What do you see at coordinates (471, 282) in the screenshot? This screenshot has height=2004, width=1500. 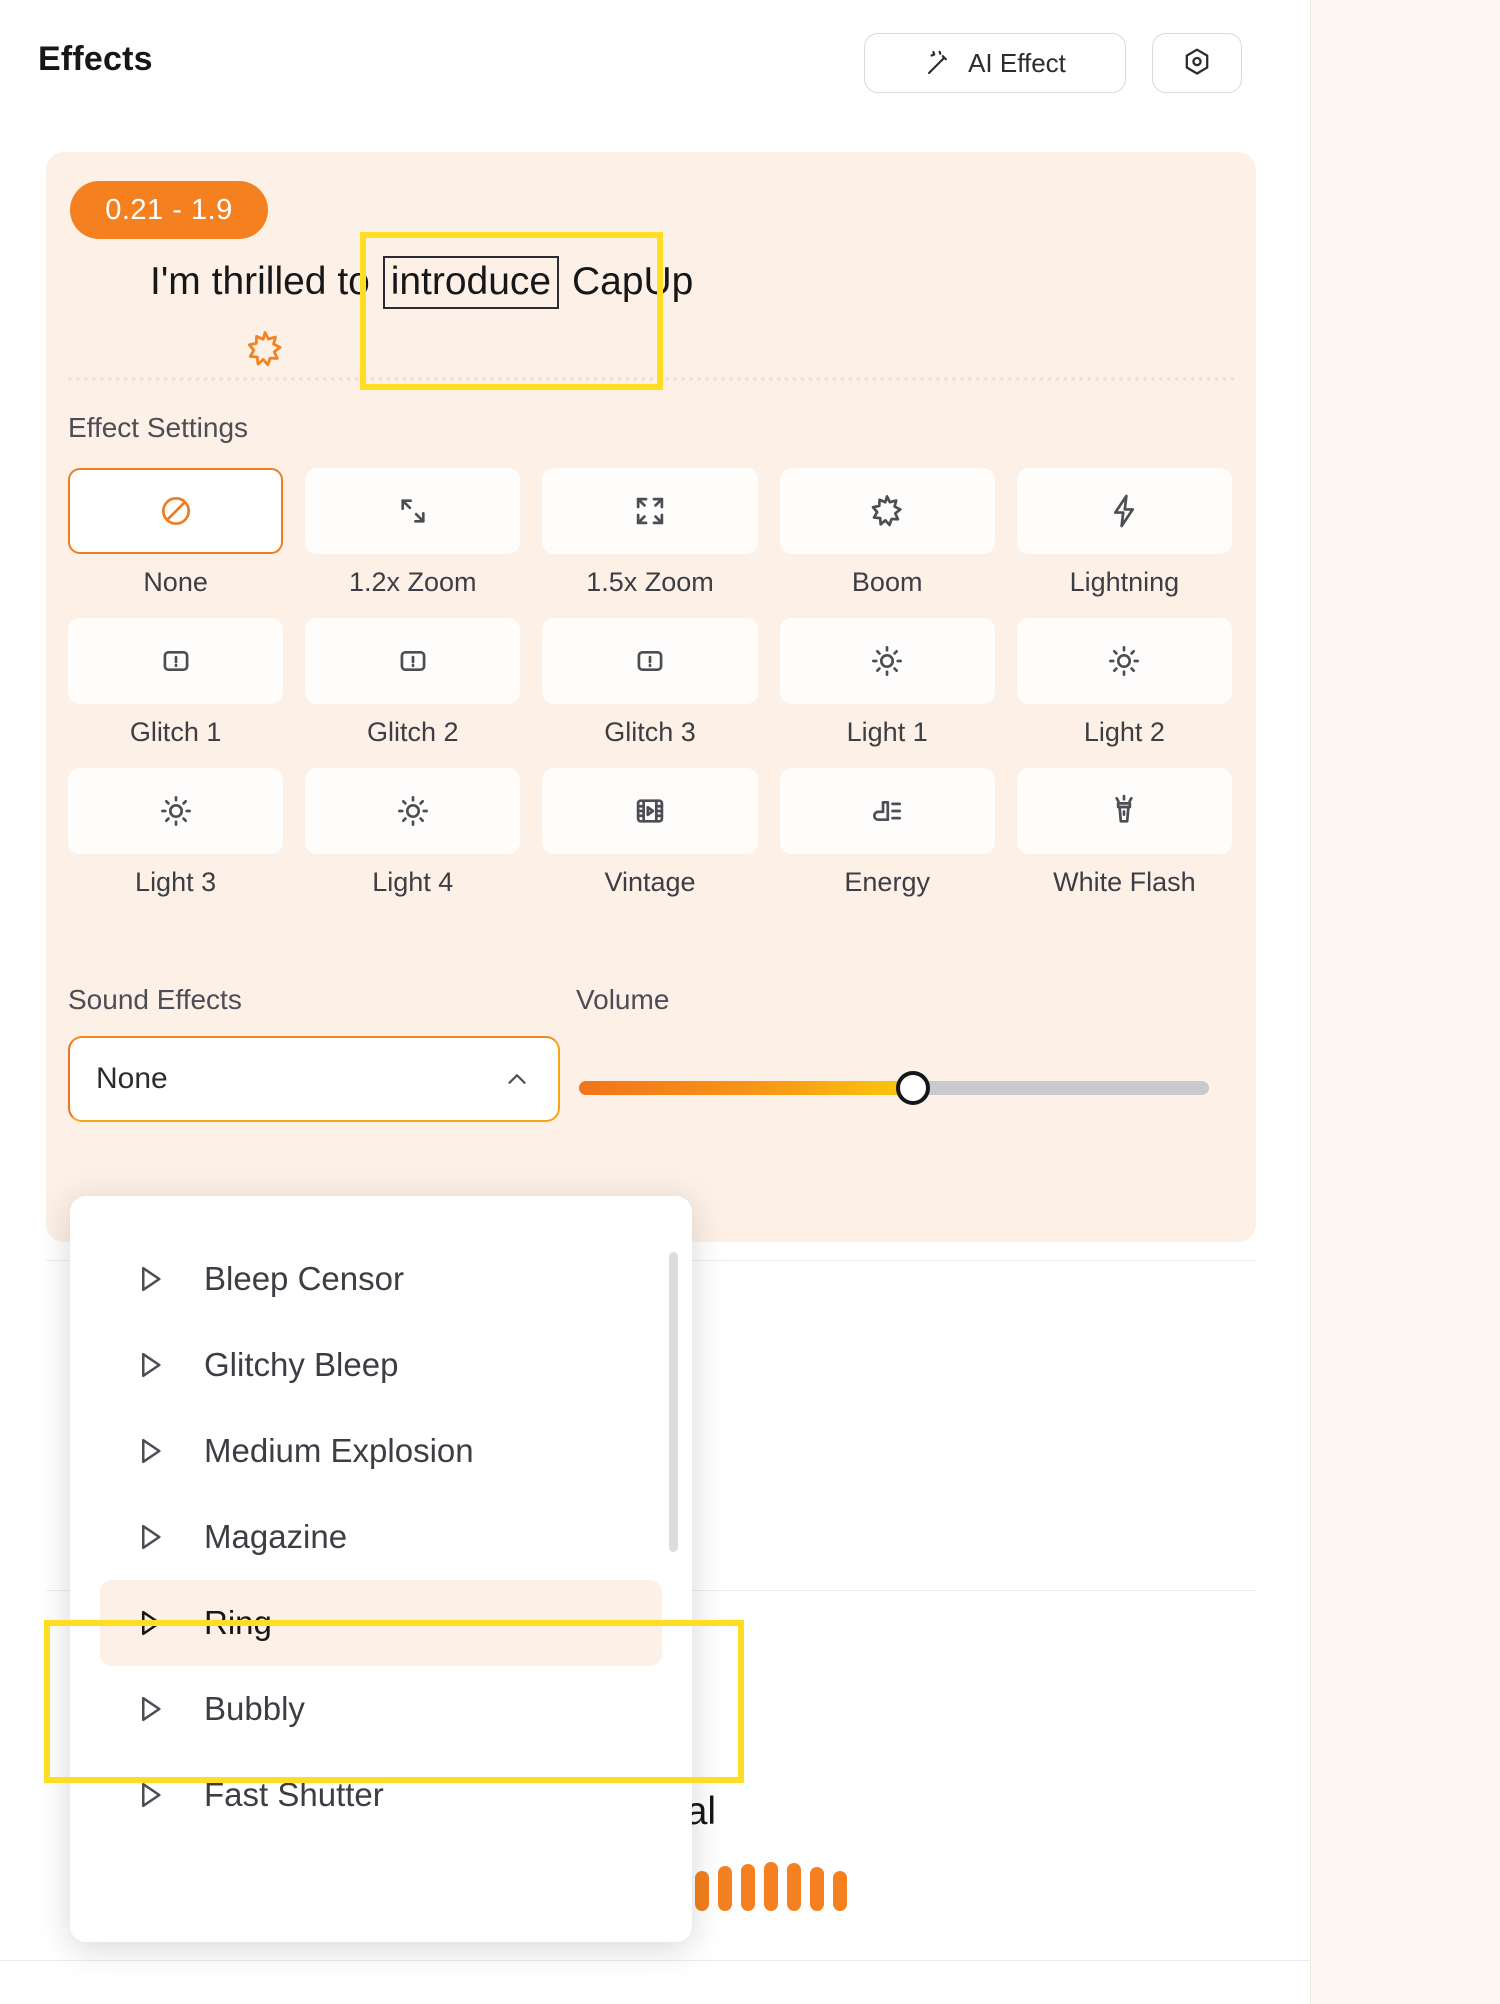 I see `caption-highlighted-word: introduce` at bounding box center [471, 282].